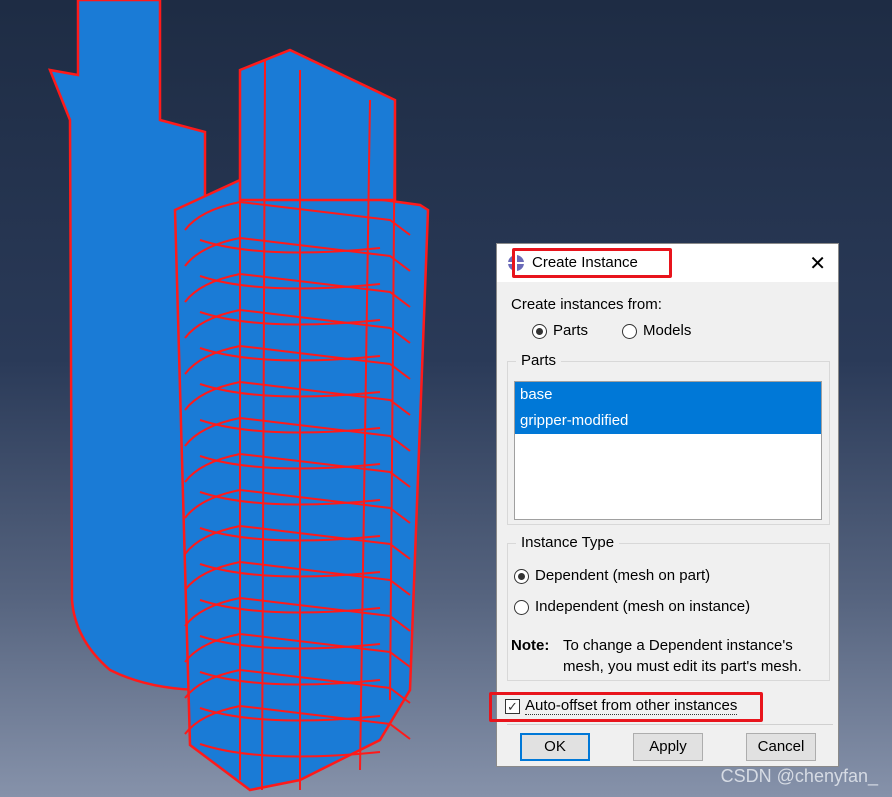 This screenshot has width=892, height=797. Describe the element at coordinates (781, 747) in the screenshot. I see `cancel-button: Cancel` at that location.